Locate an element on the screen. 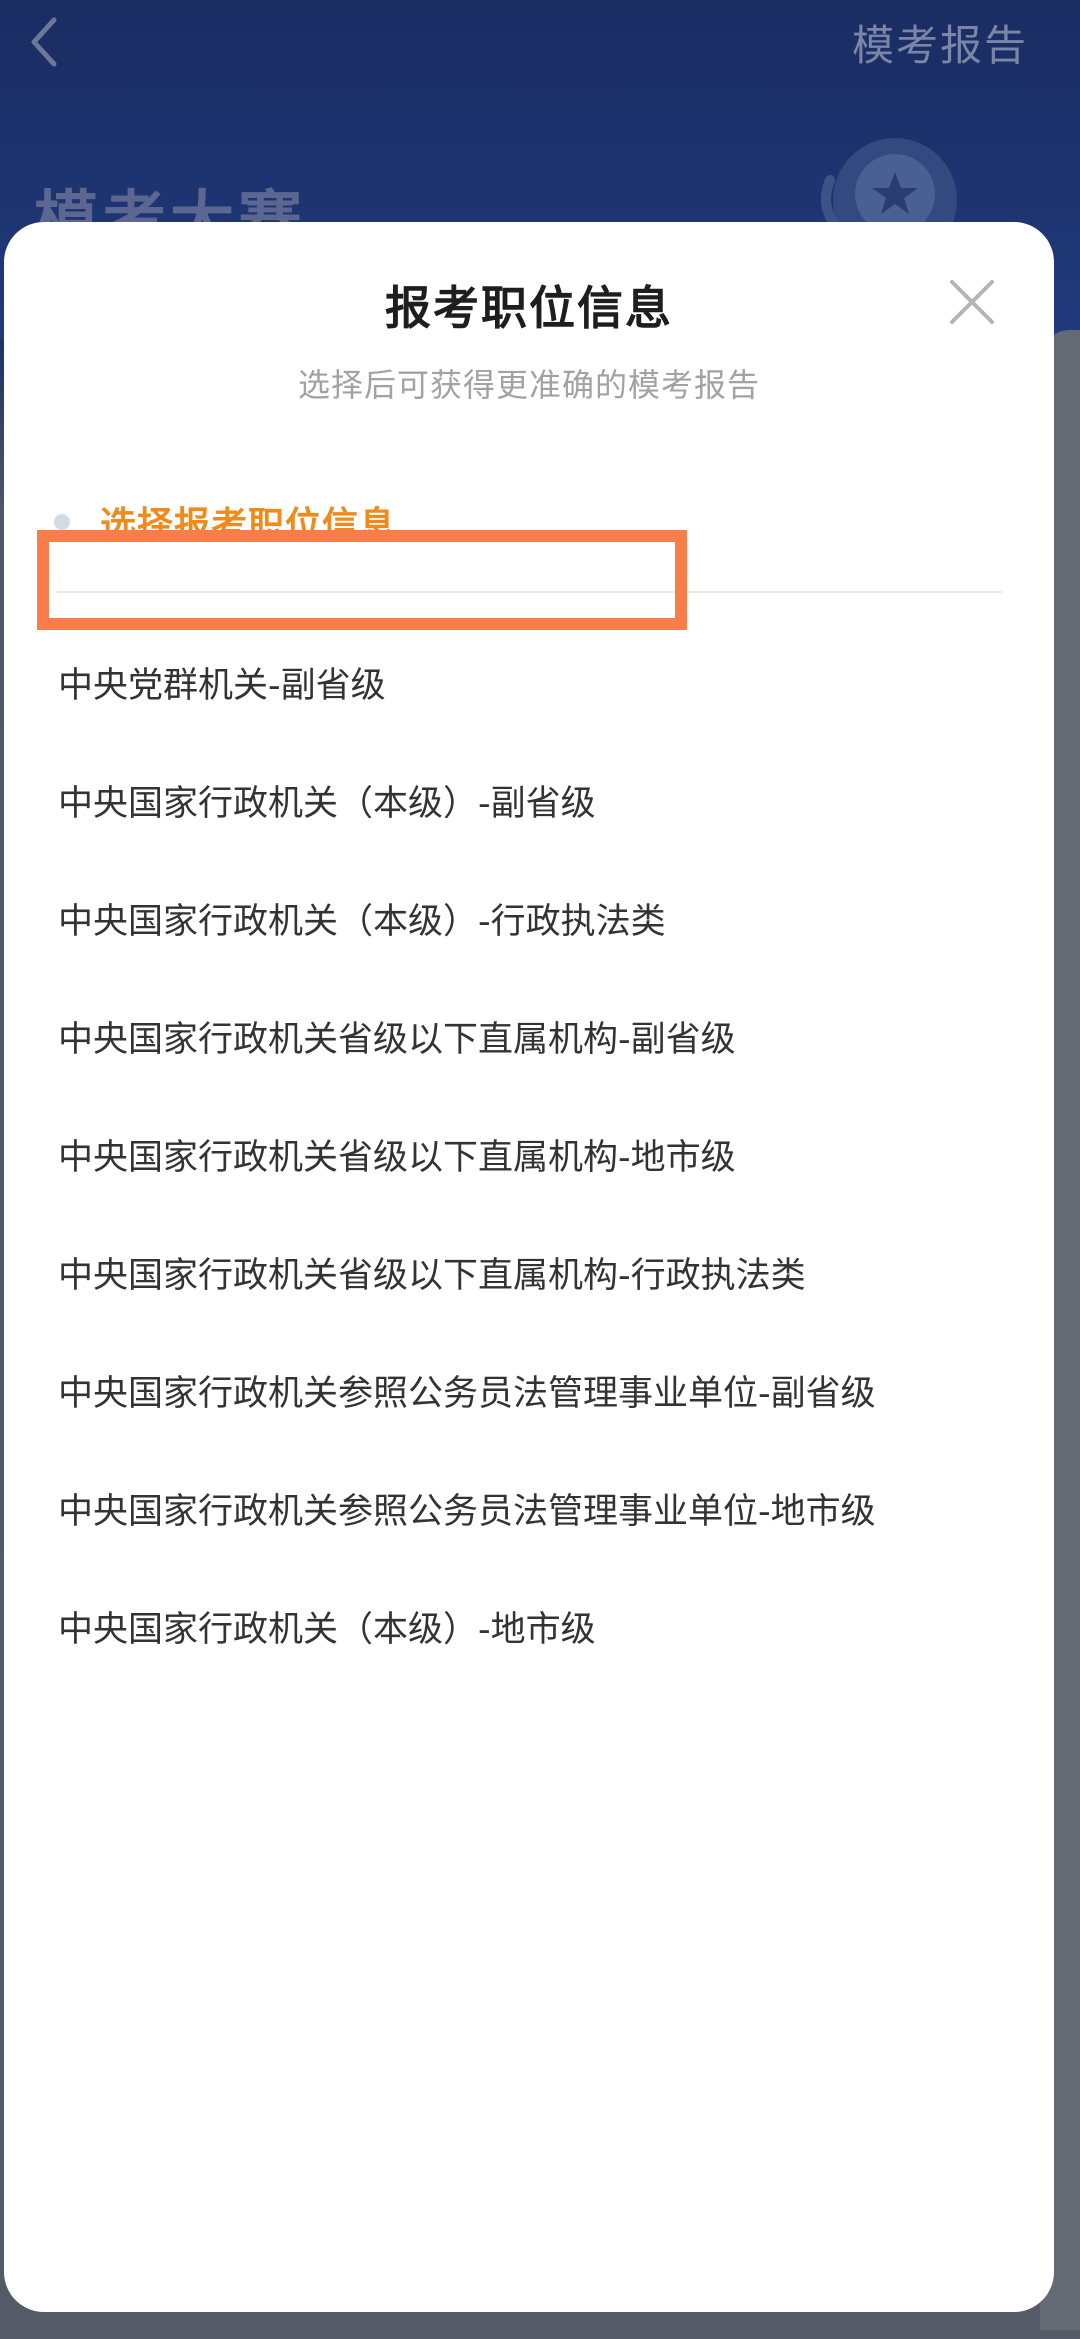 The image size is (1080, 2339). option-item: 中央国家行政机关省级以下直属机构-地市级 is located at coordinates (397, 1158).